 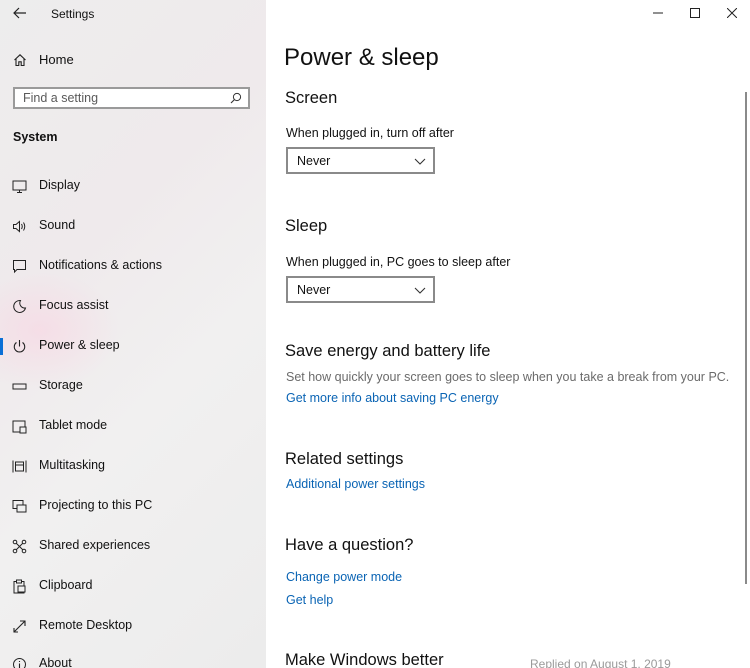 What do you see at coordinates (133, 306) in the screenshot?
I see `sidebar-item-focus-assist: Focus assist` at bounding box center [133, 306].